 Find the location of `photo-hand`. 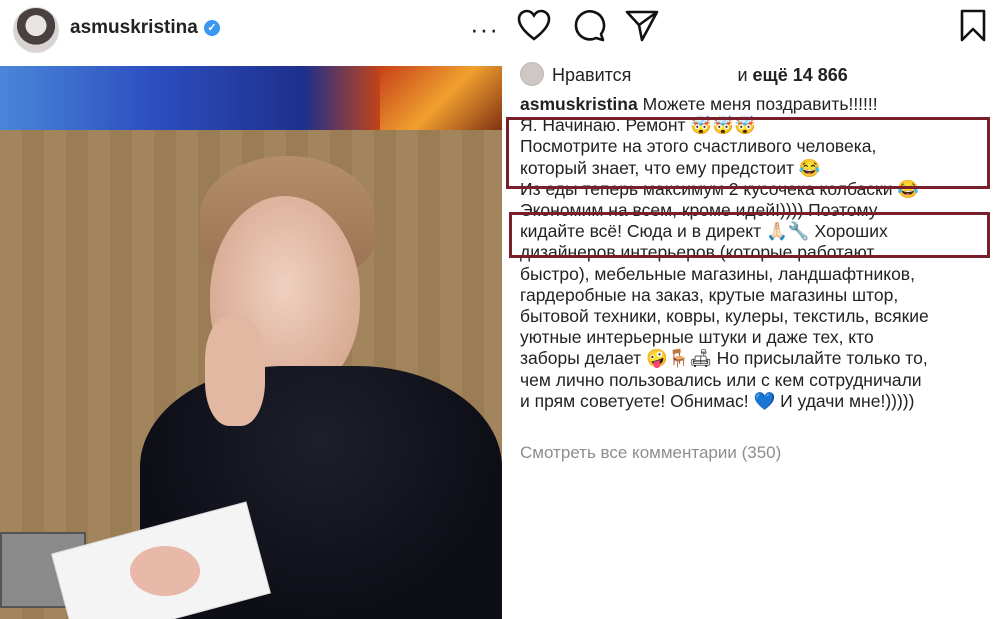

photo-hand is located at coordinates (235, 371).